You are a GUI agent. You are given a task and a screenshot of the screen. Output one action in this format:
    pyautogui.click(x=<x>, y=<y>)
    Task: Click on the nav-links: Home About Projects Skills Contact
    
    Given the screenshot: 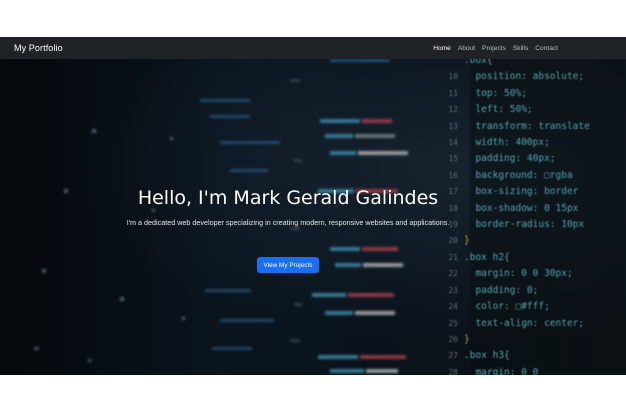 What is the action you would take?
    pyautogui.click(x=495, y=48)
    